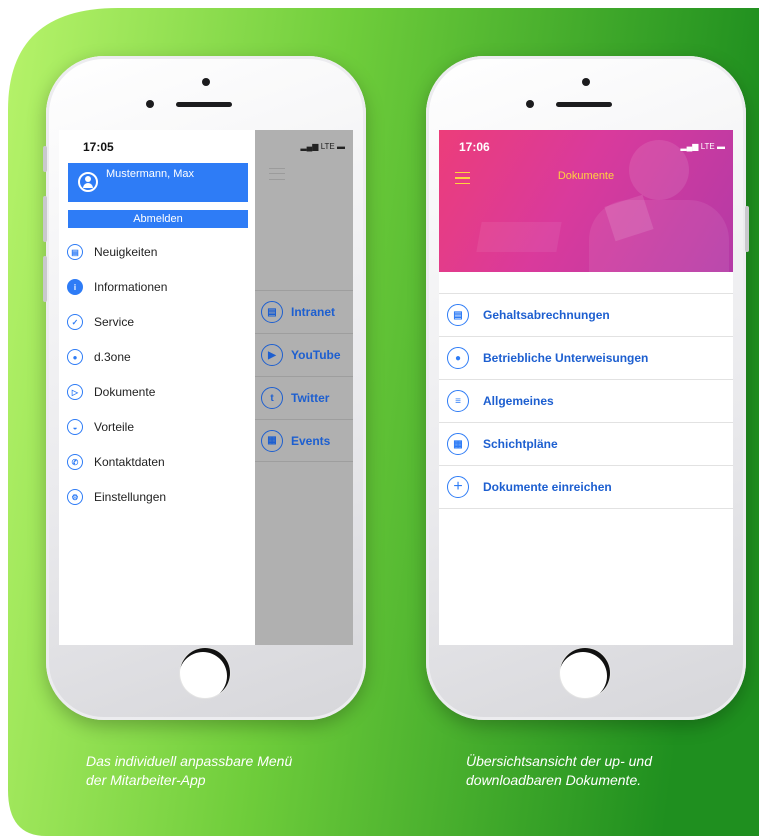 This screenshot has height=836, width=759. What do you see at coordinates (586, 508) in the screenshot?
I see `list-divider` at bounding box center [586, 508].